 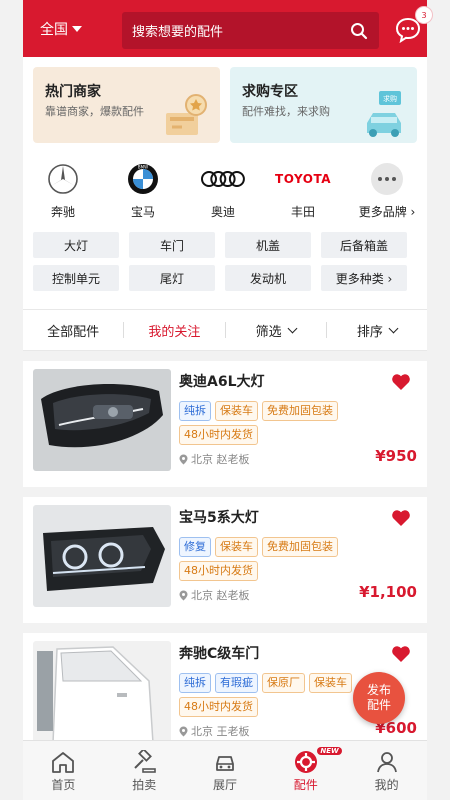 What do you see at coordinates (378, 690) in the screenshot?
I see `fab-line1: 发布` at bounding box center [378, 690].